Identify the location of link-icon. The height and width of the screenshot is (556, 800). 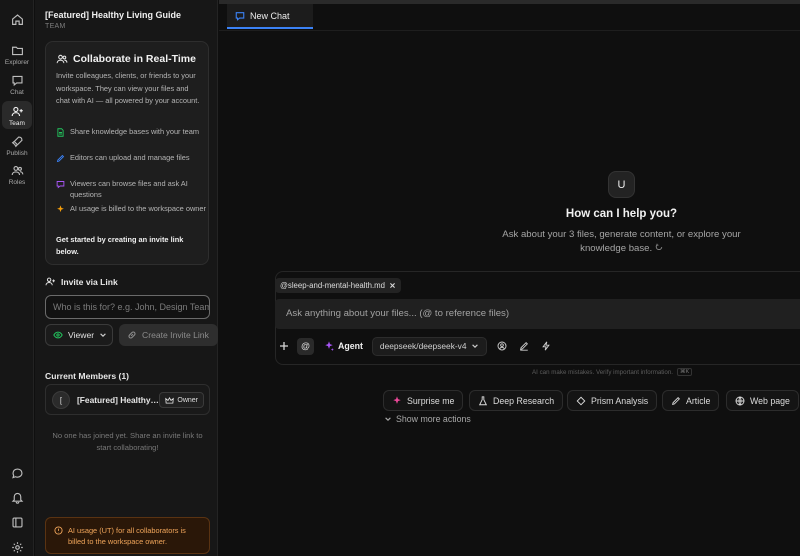
(132, 335).